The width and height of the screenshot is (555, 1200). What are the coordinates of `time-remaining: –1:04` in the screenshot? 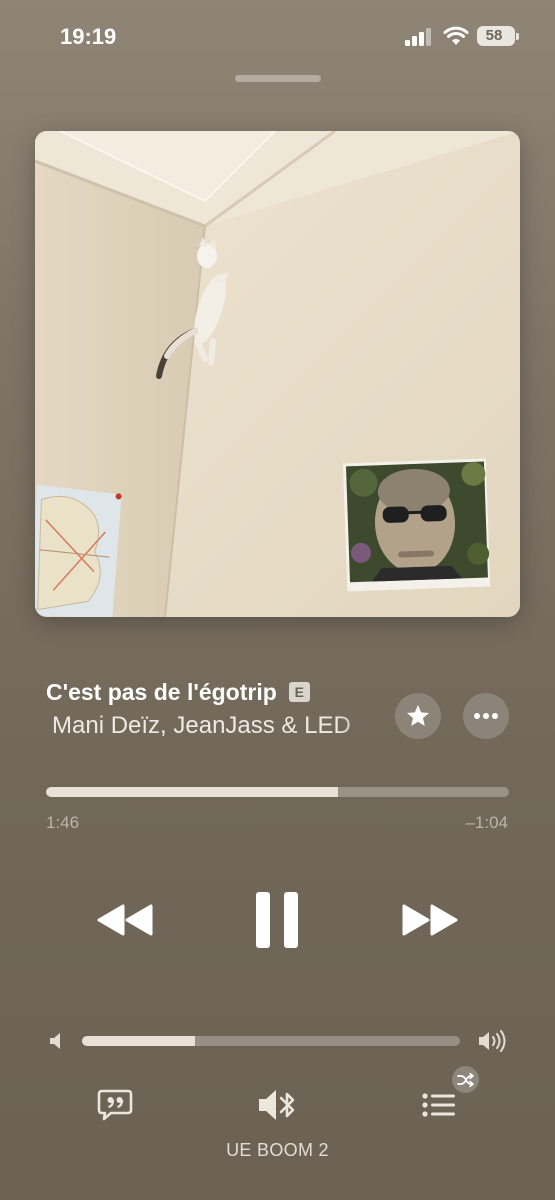 It's located at (486, 822).